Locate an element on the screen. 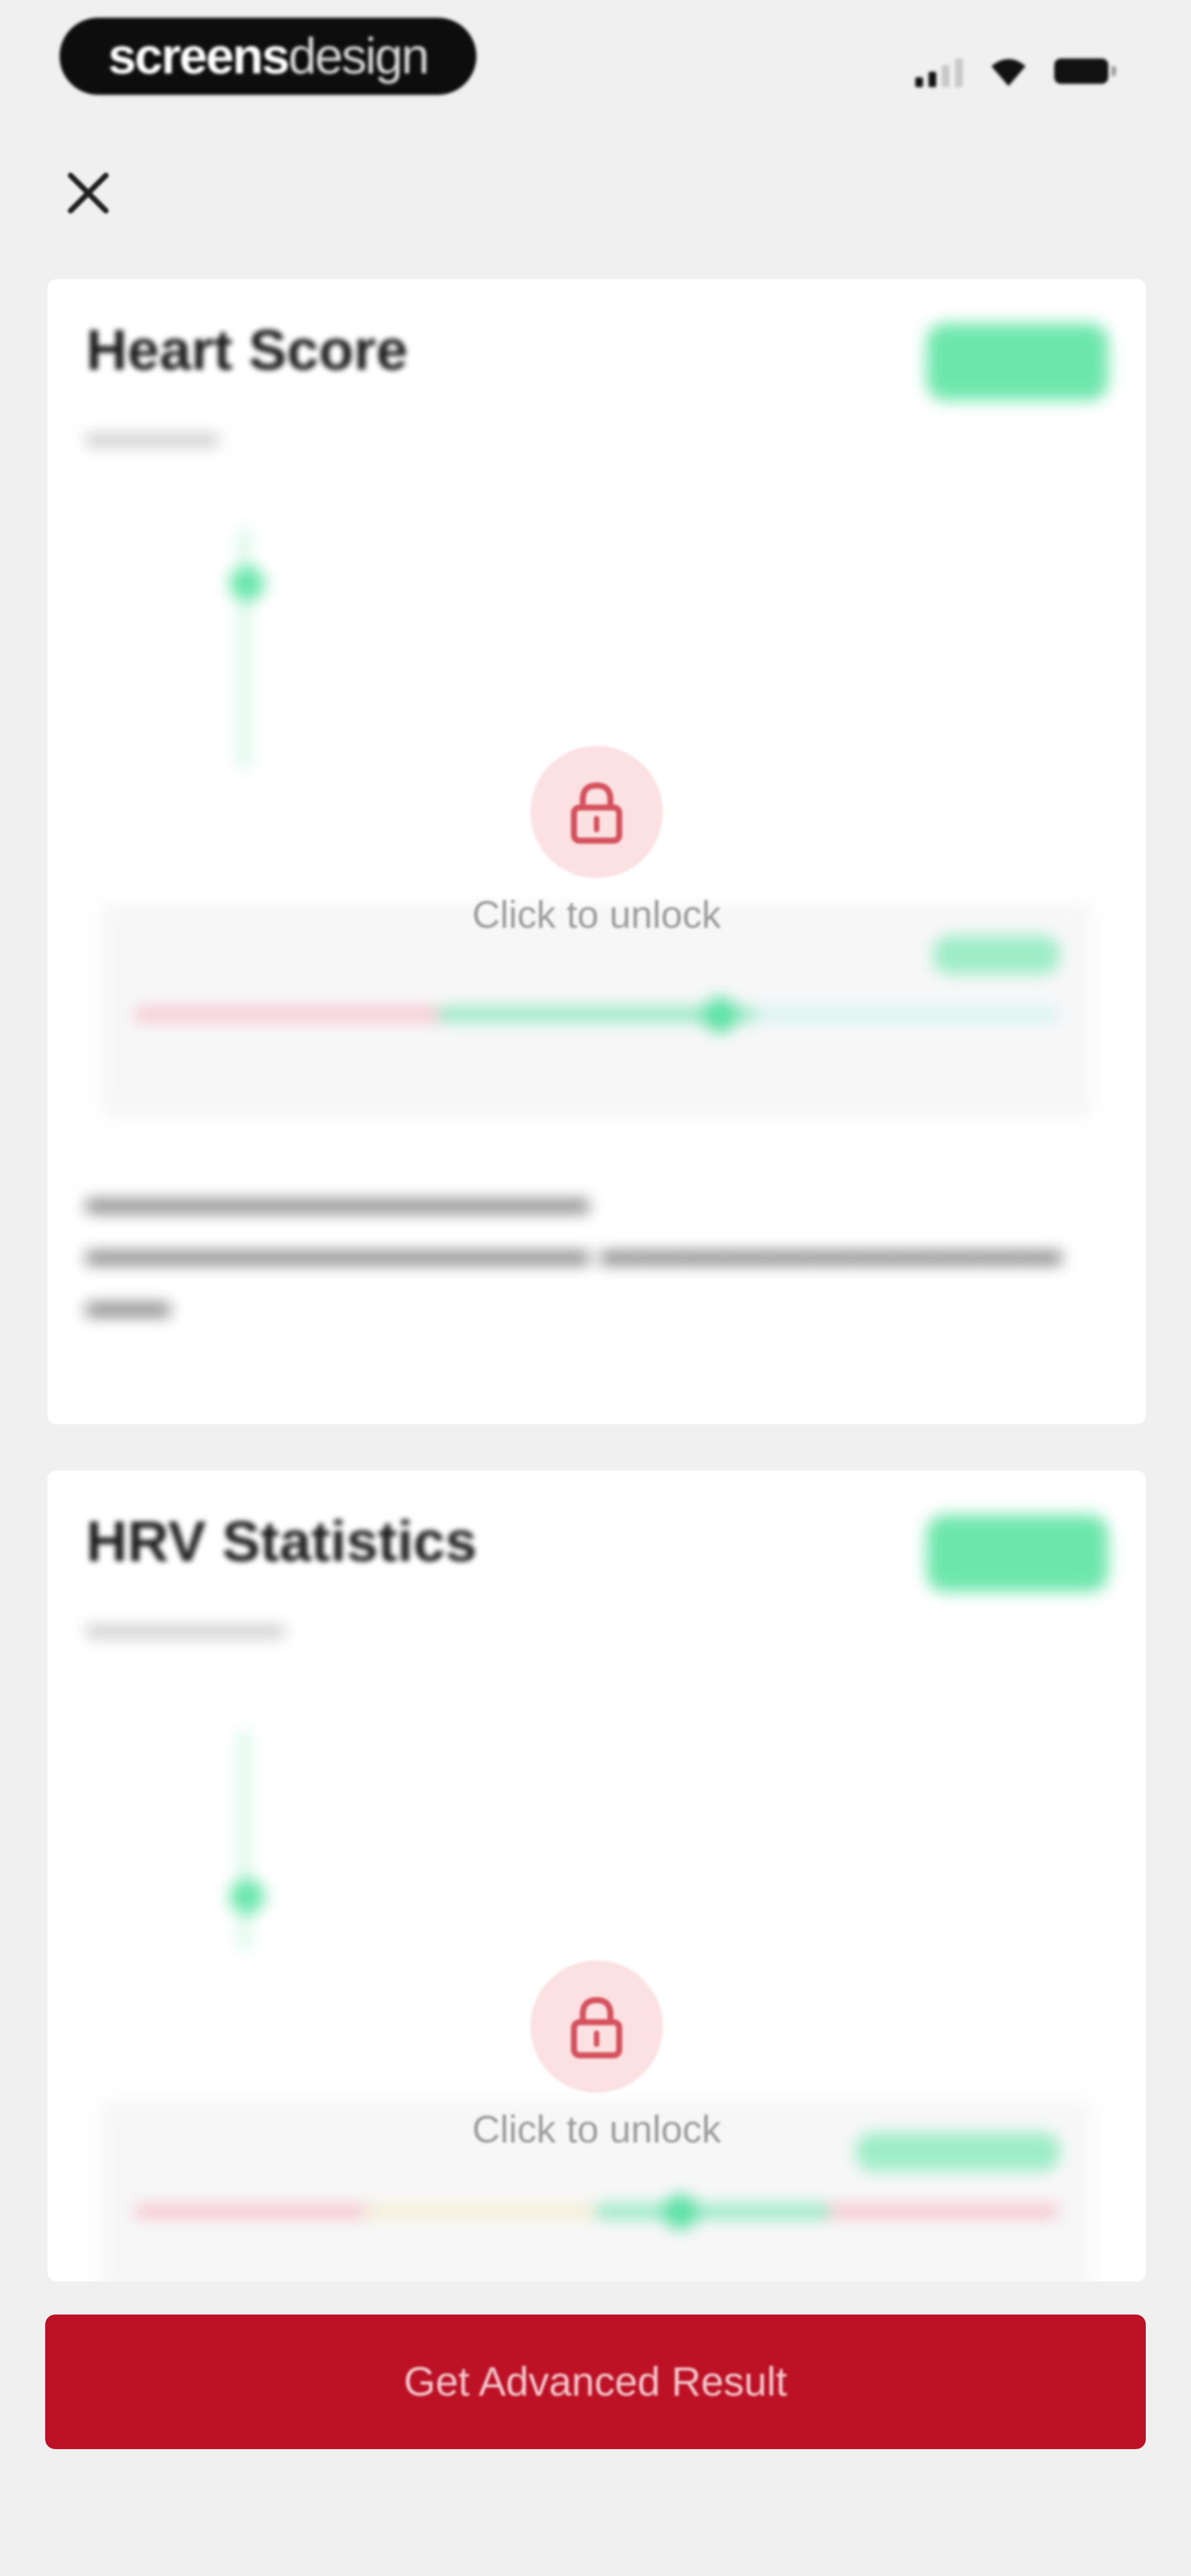  hrv-statistics-badge is located at coordinates (1017, 1553).